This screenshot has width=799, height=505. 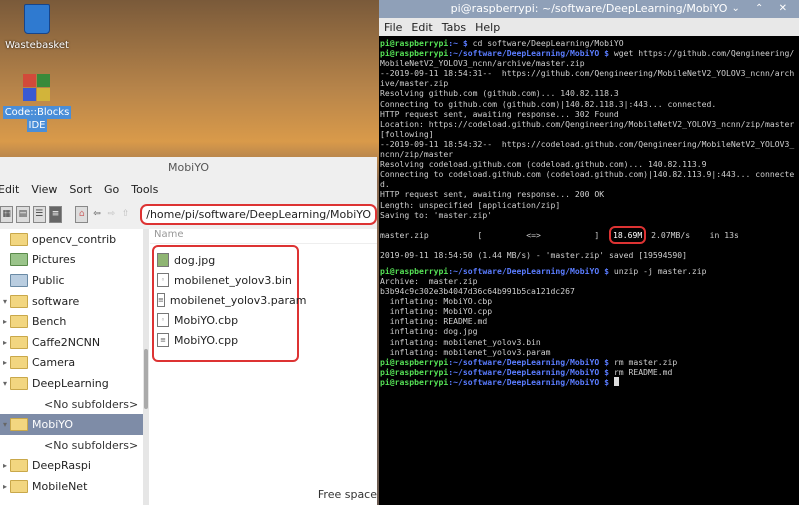 What do you see at coordinates (258, 214) in the screenshot?
I see `path-bar-input: /home/pi/software/DeepLearning/MobiYO` at bounding box center [258, 214].